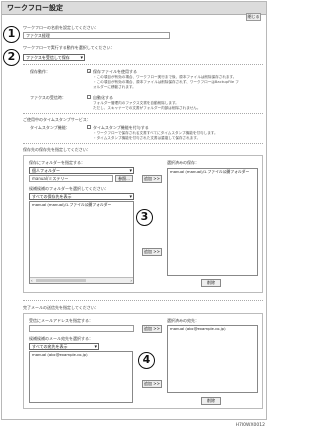 This screenshot has height=432, width=320. Describe the element at coordinates (152, 179) in the screenshot. I see `add-folder-button: 追加 >>` at that location.